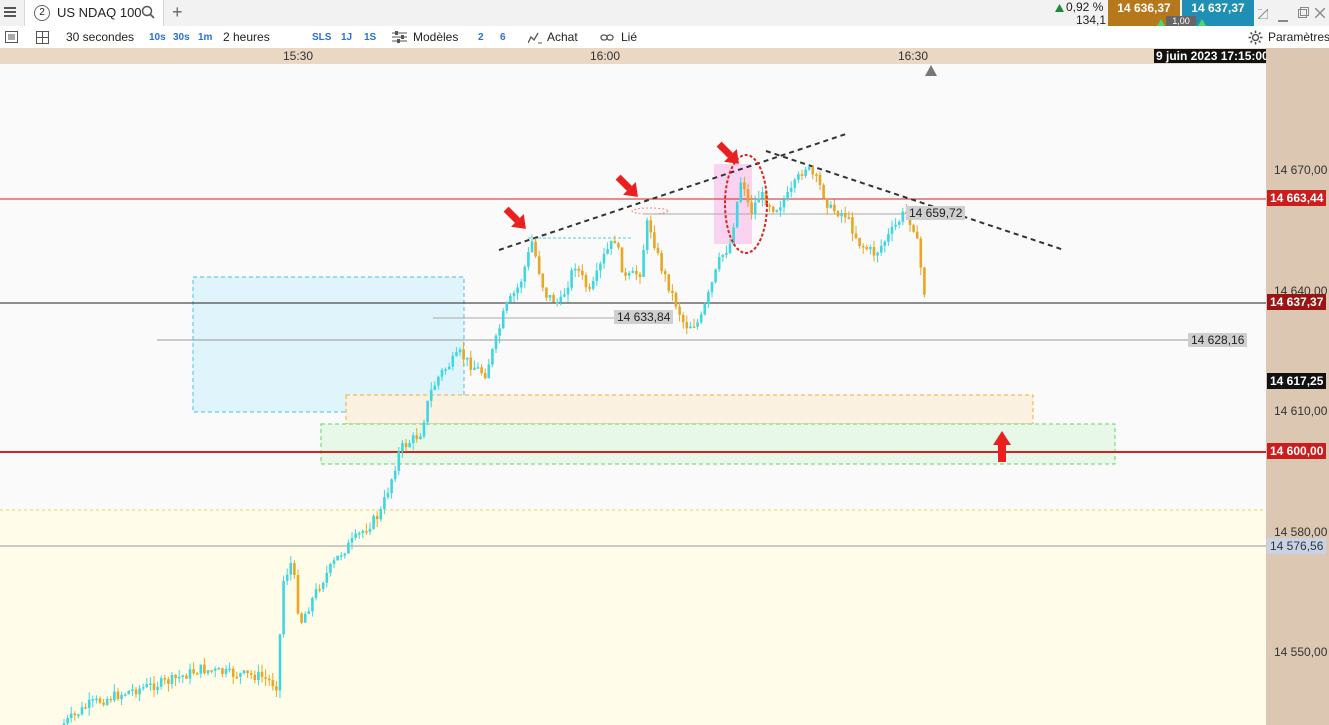  What do you see at coordinates (328, 344) in the screenshot?
I see `blue-range-zone` at bounding box center [328, 344].